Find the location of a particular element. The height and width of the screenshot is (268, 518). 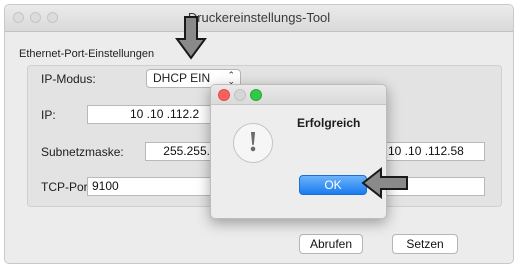

exclamation-icon: ! is located at coordinates (253, 143).